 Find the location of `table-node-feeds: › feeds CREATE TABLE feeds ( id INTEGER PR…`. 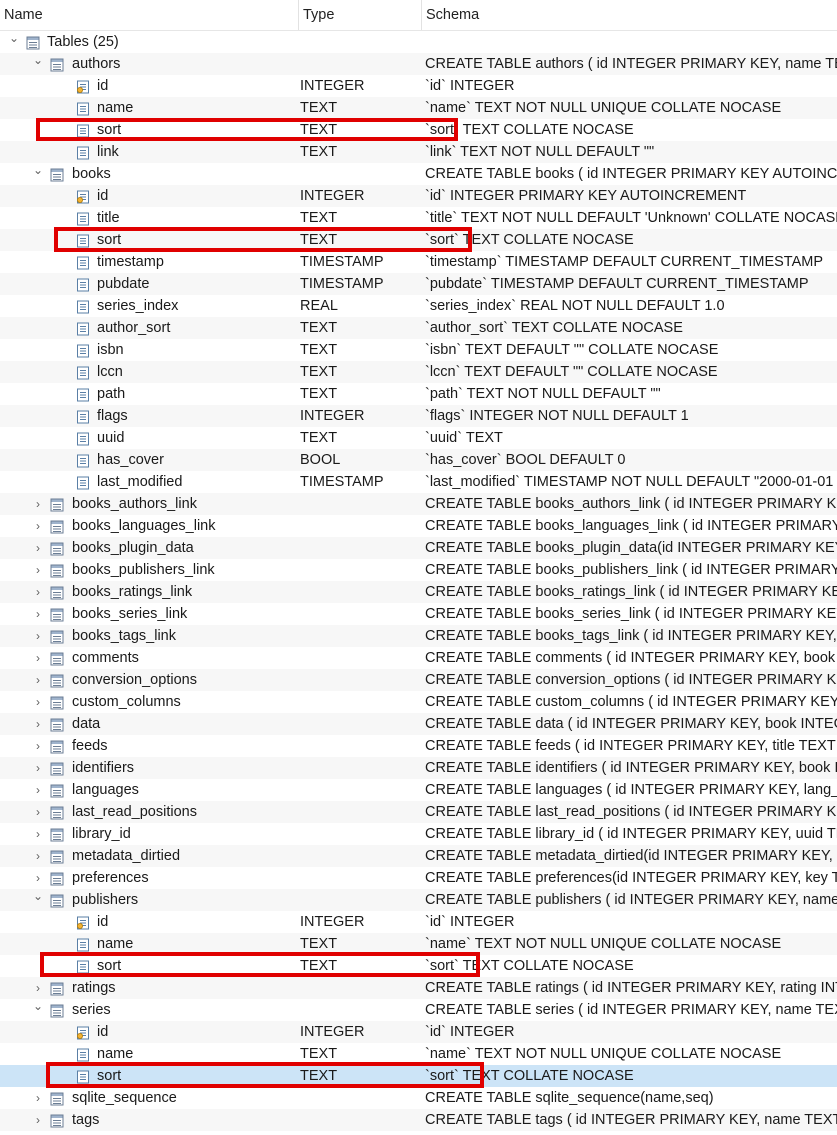

table-node-feeds: › feeds CREATE TABLE feeds ( id INTEGER PR… is located at coordinates (418, 746).